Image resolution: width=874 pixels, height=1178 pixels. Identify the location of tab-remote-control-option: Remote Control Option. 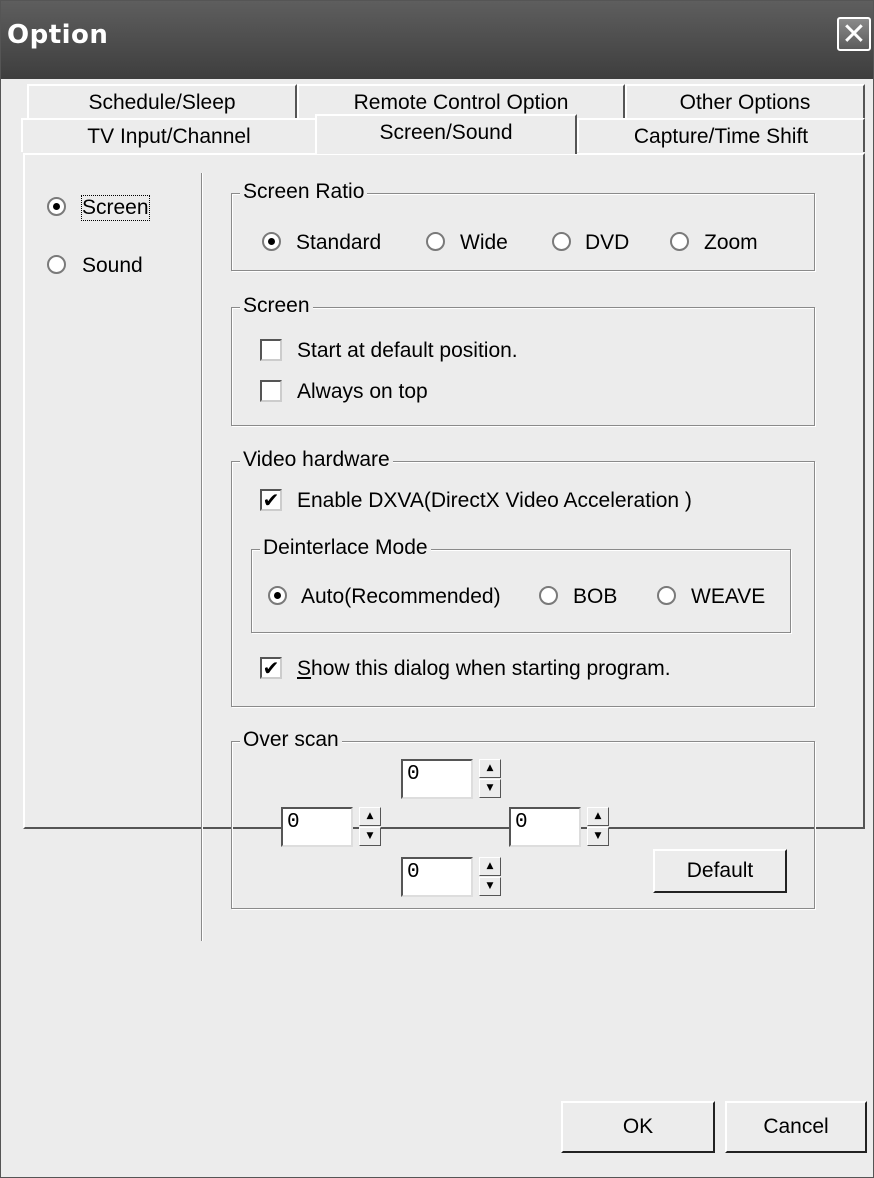
(461, 101).